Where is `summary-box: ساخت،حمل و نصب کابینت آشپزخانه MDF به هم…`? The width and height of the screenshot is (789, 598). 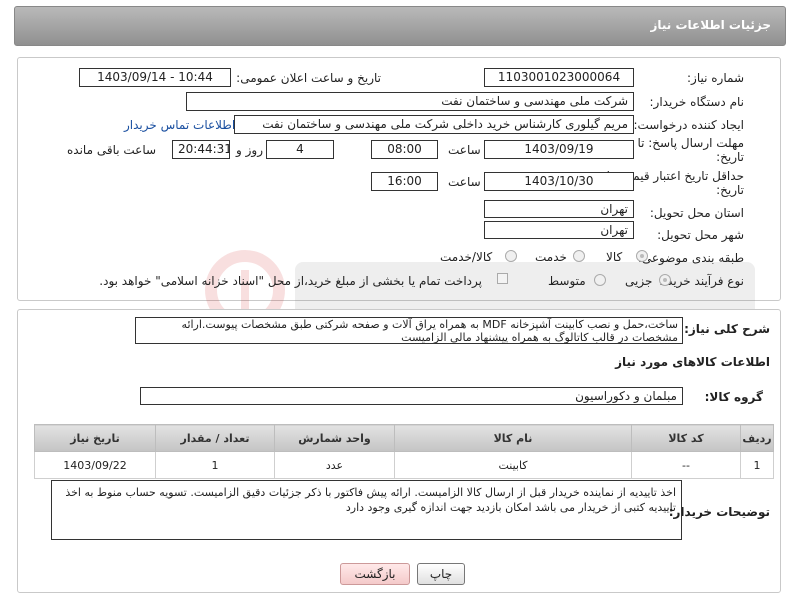 summary-box: ساخت،حمل و نصب کابینت آشپزخانه MDF به هم… is located at coordinates (409, 330).